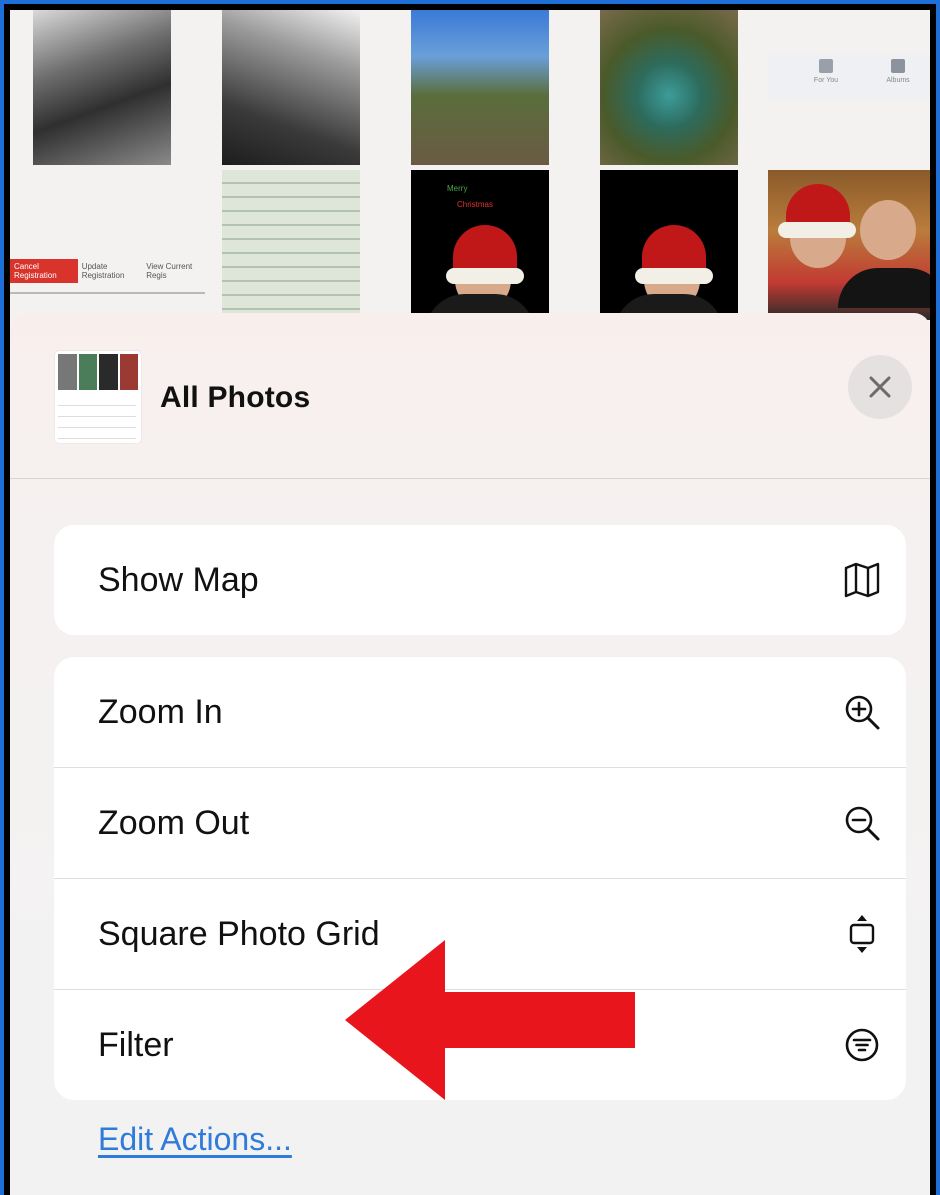  I want to click on close-icon, so click(880, 387).